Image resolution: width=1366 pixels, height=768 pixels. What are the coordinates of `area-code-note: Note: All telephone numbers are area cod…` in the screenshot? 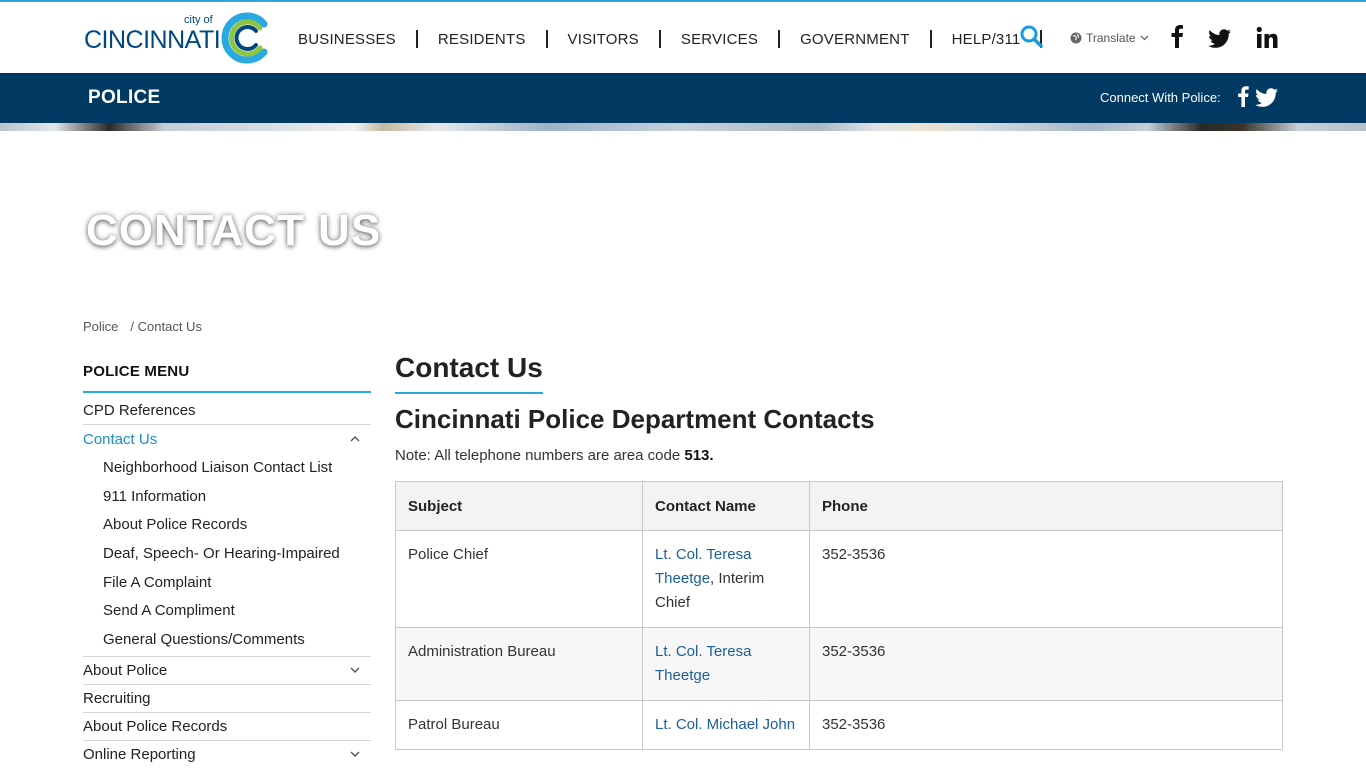 It's located at (839, 455).